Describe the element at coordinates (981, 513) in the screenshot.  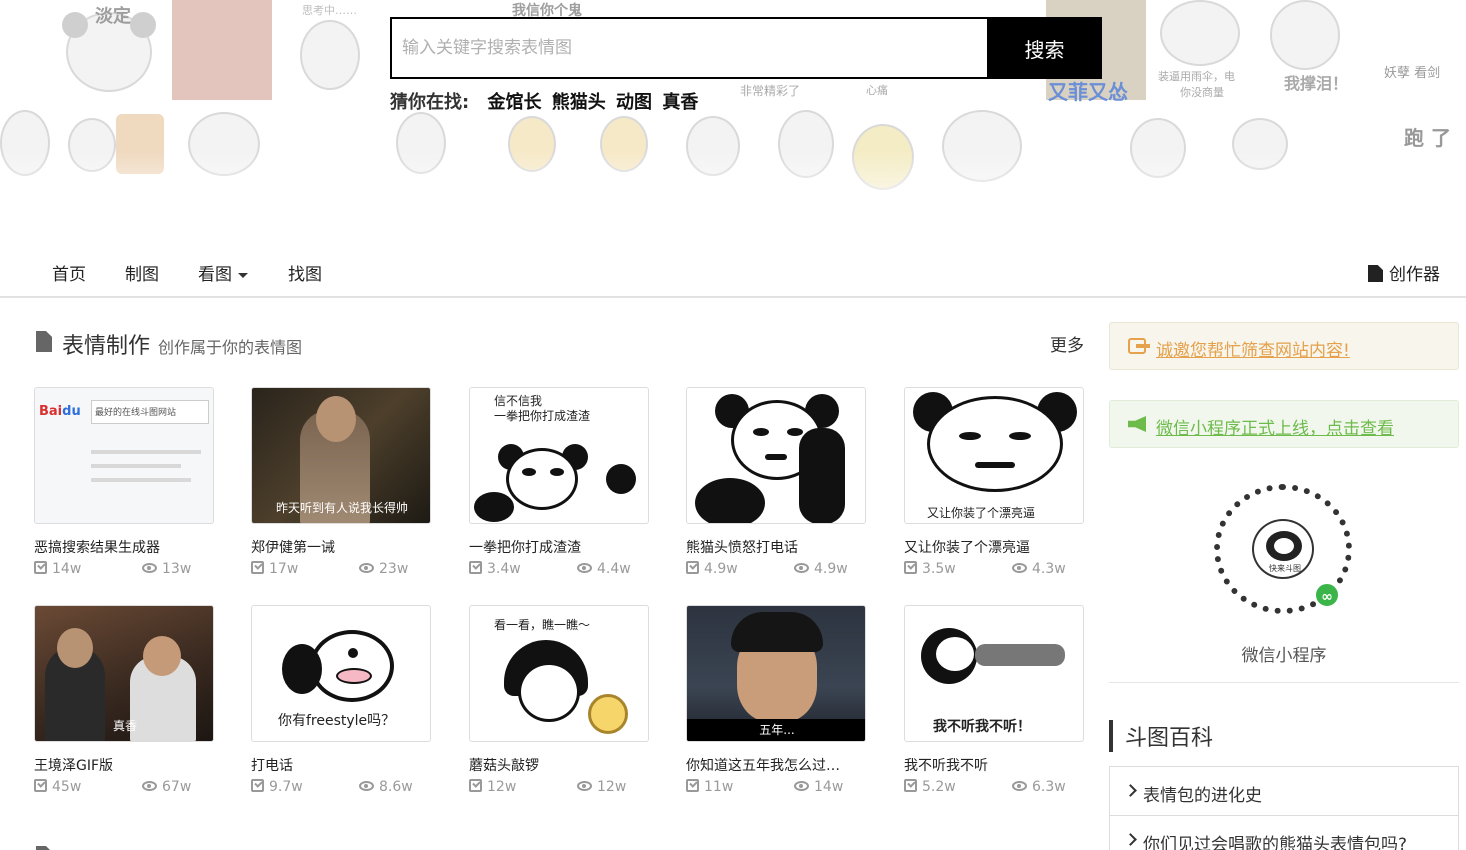
I see `thumb-caption: 又让你装了个漂亮逼` at that location.